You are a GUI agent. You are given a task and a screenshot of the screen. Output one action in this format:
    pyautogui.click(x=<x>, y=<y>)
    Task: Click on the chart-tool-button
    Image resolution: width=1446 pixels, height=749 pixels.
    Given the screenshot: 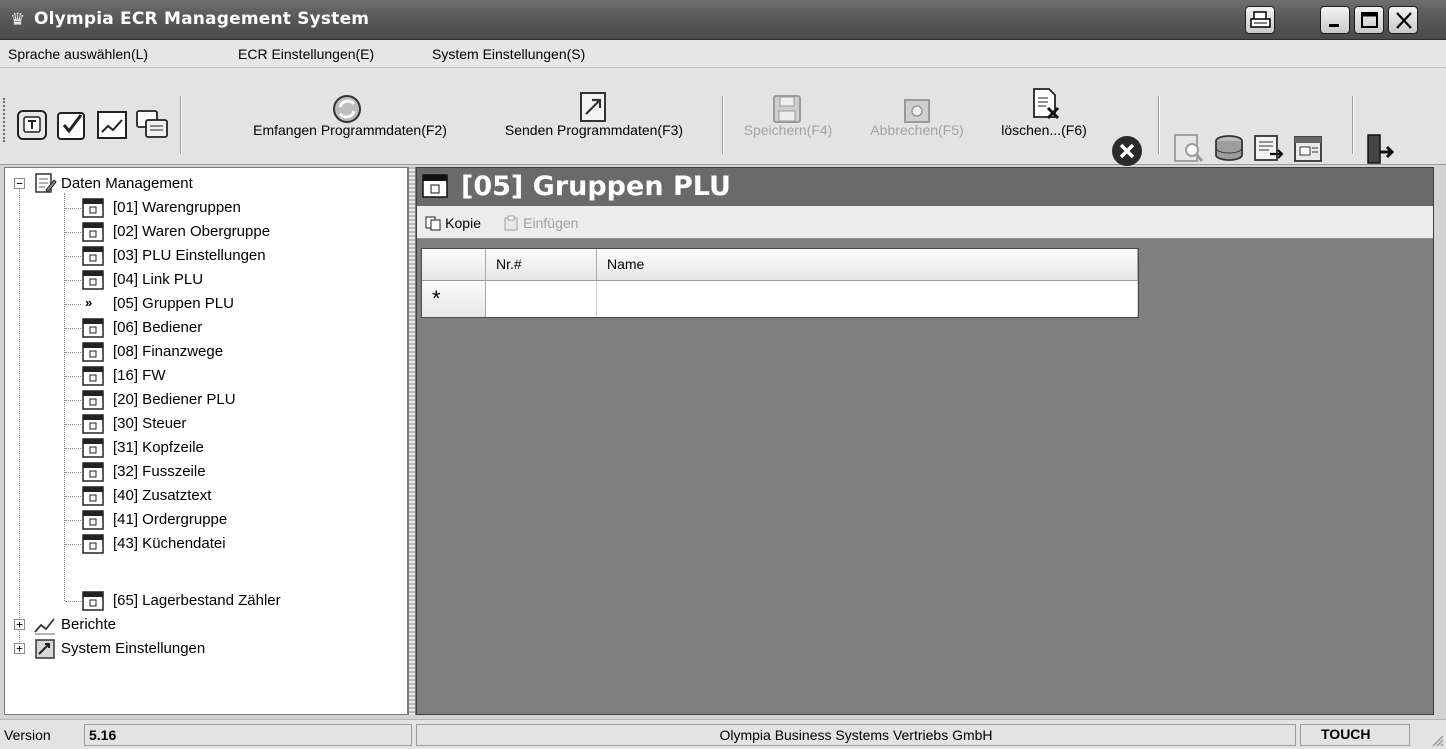 What is the action you would take?
    pyautogui.click(x=112, y=125)
    